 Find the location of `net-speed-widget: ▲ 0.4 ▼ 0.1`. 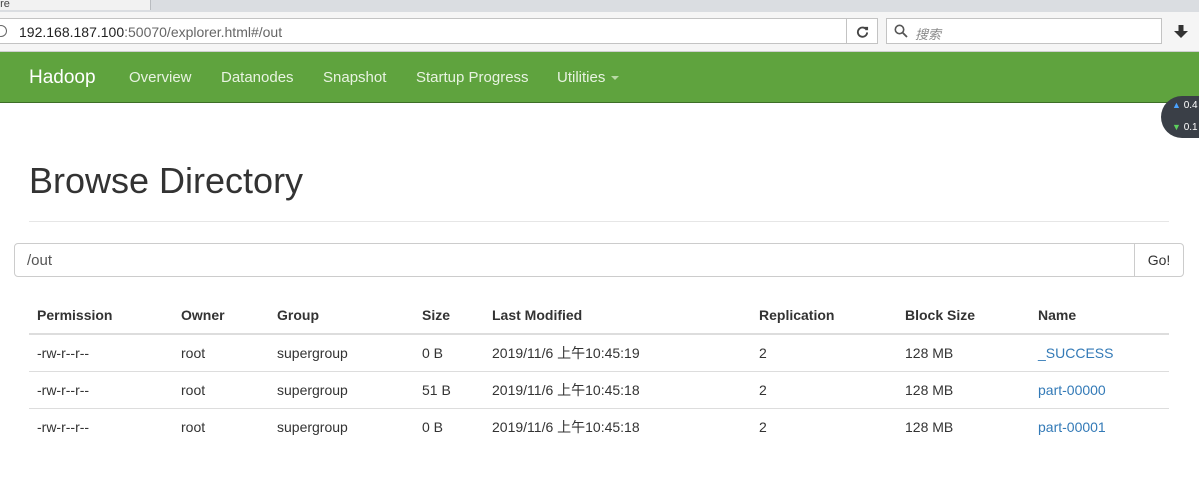

net-speed-widget: ▲ 0.4 ▼ 0.1 is located at coordinates (1180, 117).